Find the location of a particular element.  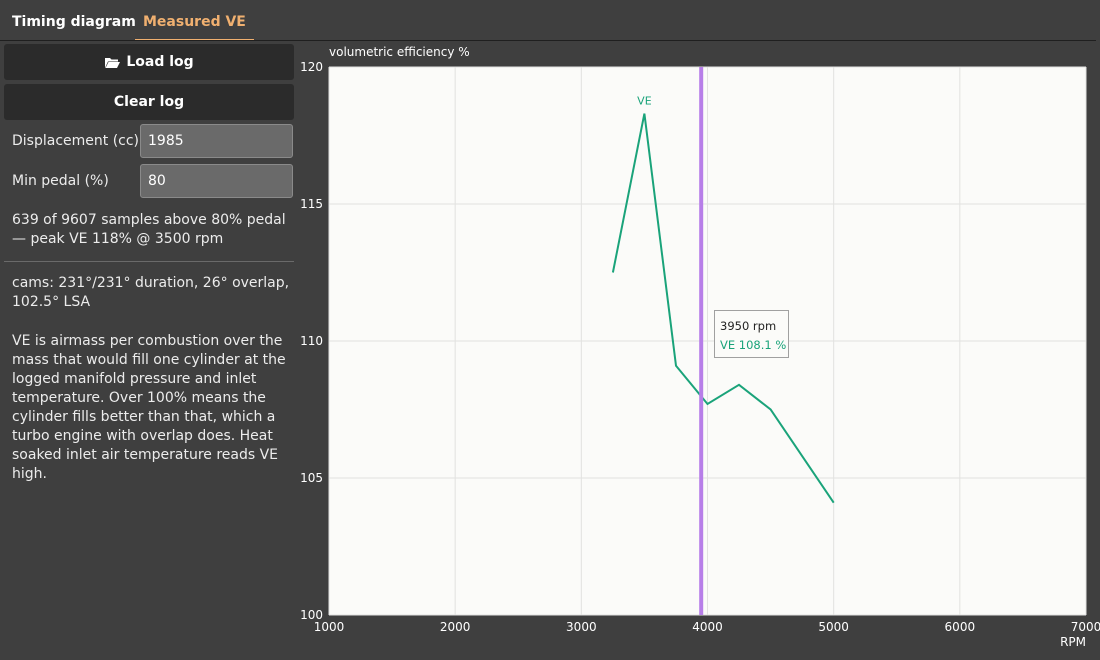

tooltip-rpm: 3950 rpm is located at coordinates (748, 326).